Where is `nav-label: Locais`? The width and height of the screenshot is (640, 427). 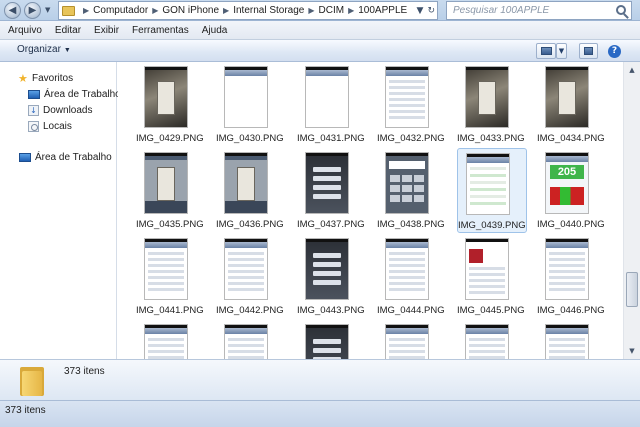 nav-label: Locais is located at coordinates (57, 126).